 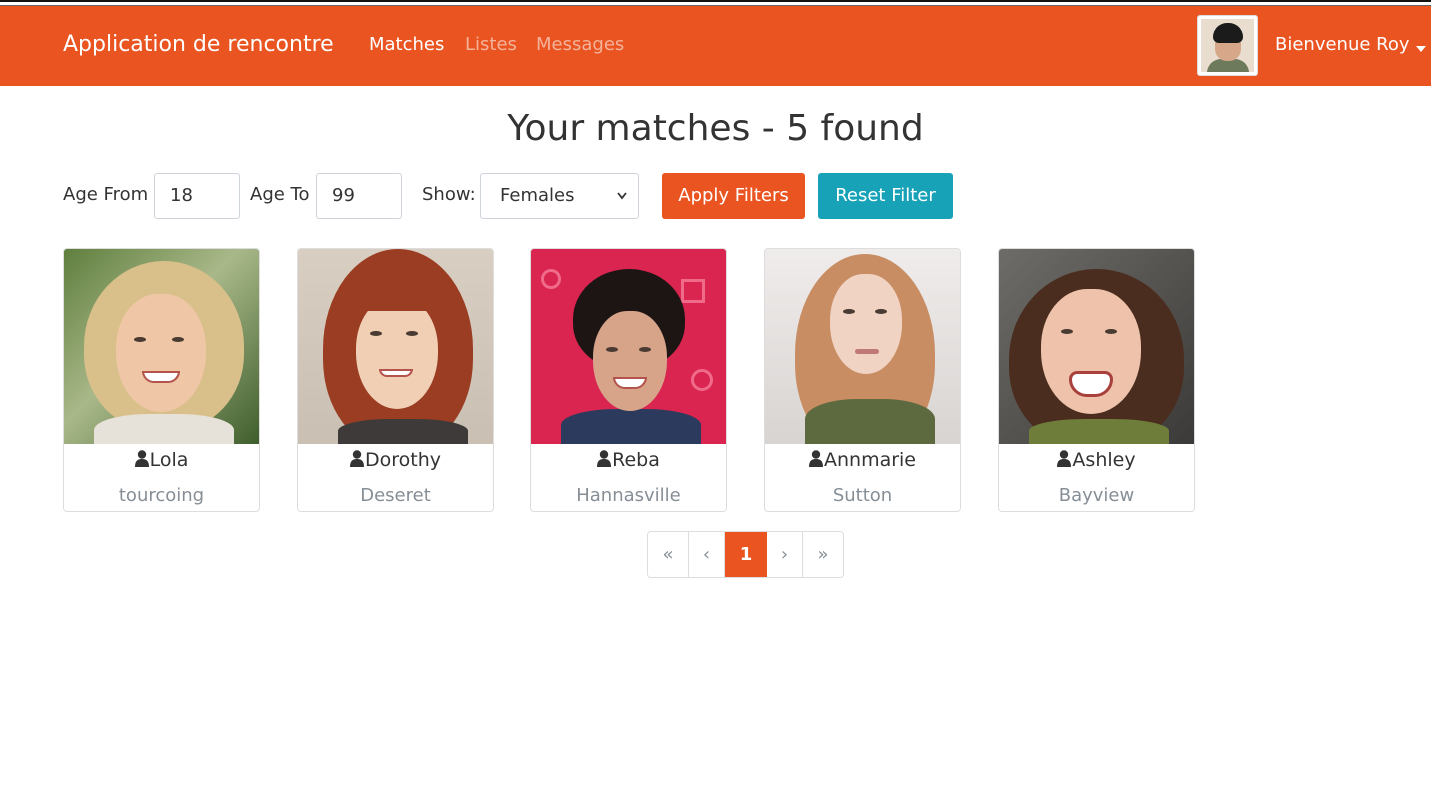 I want to click on member-name: Annmarie, so click(x=862, y=460).